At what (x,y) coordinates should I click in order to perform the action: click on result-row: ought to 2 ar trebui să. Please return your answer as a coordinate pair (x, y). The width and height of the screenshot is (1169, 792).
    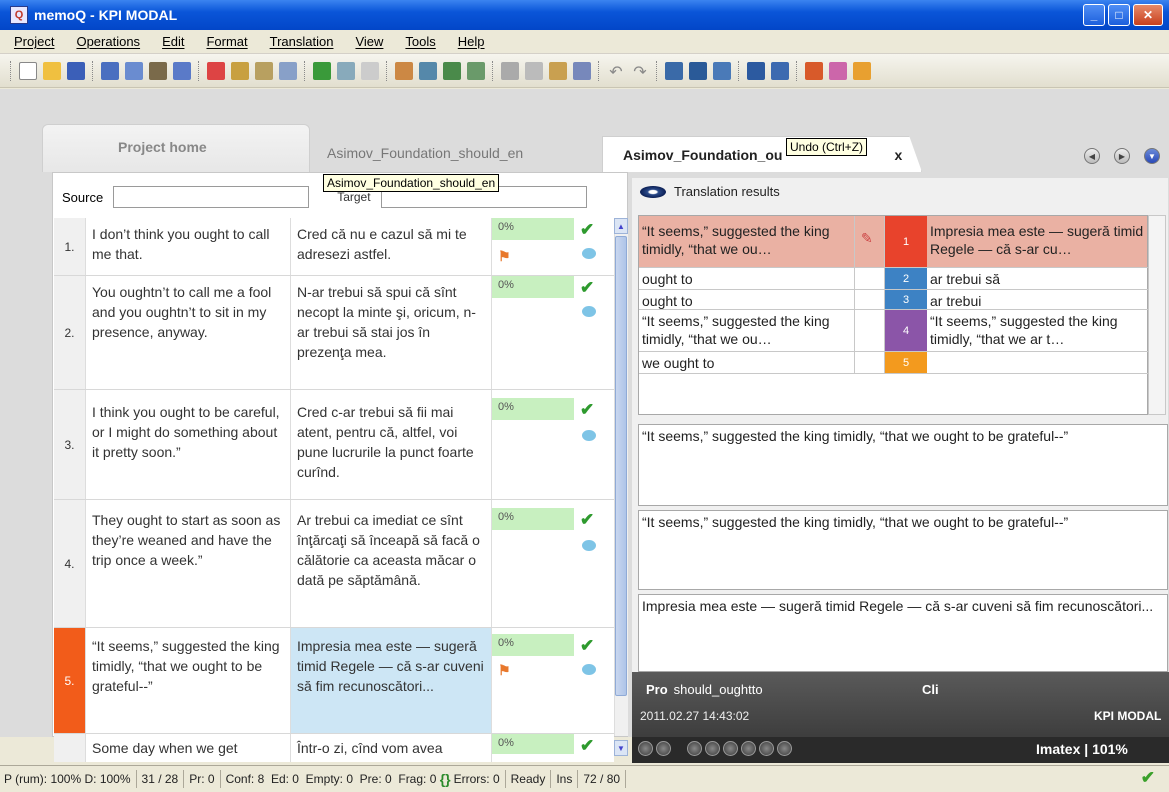
    Looking at the image, I should click on (894, 279).